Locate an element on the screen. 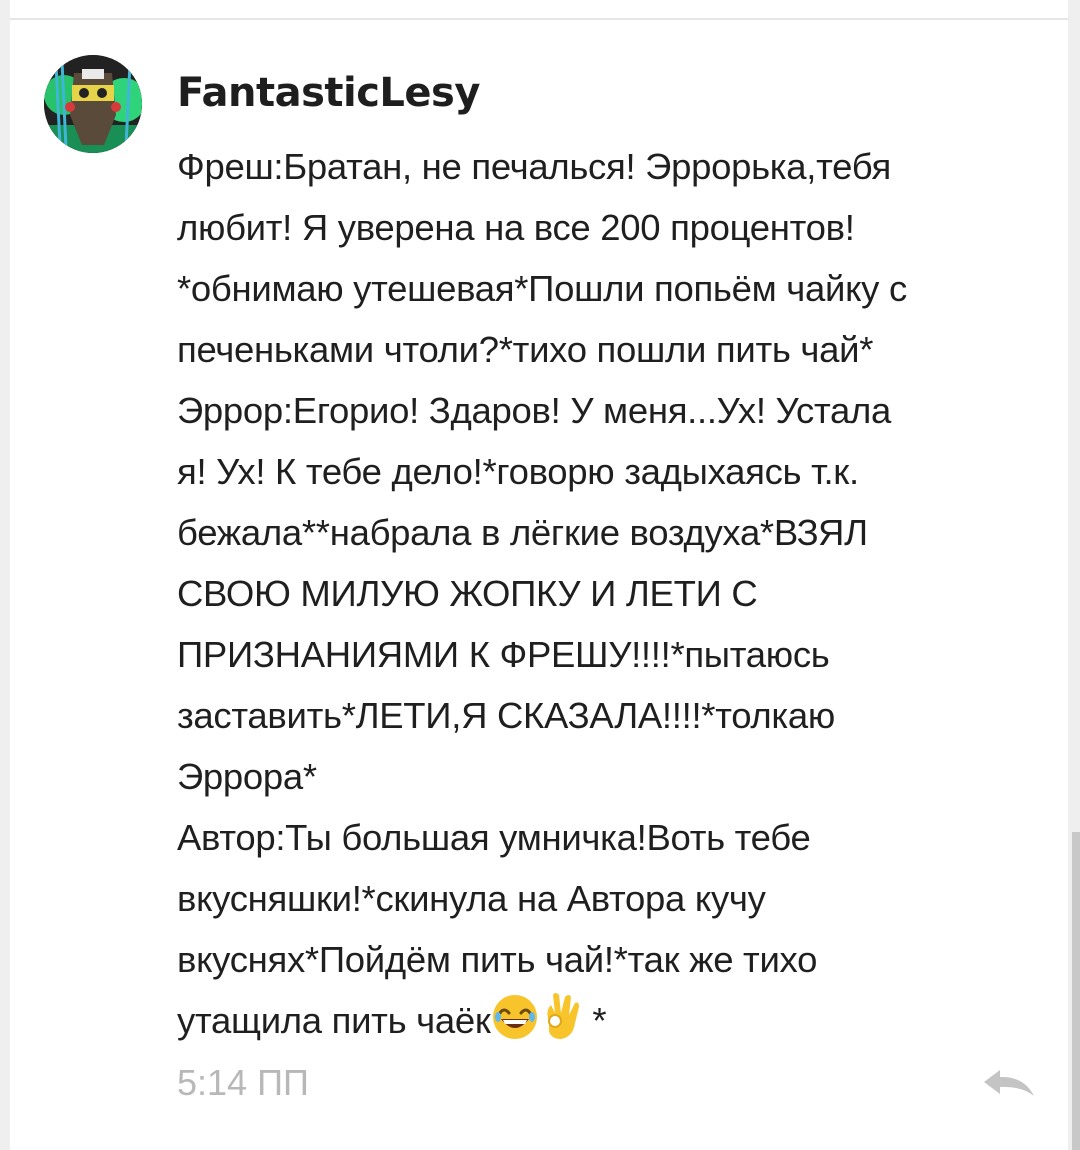  reply-arrow-icon is located at coordinates (1009, 1083).